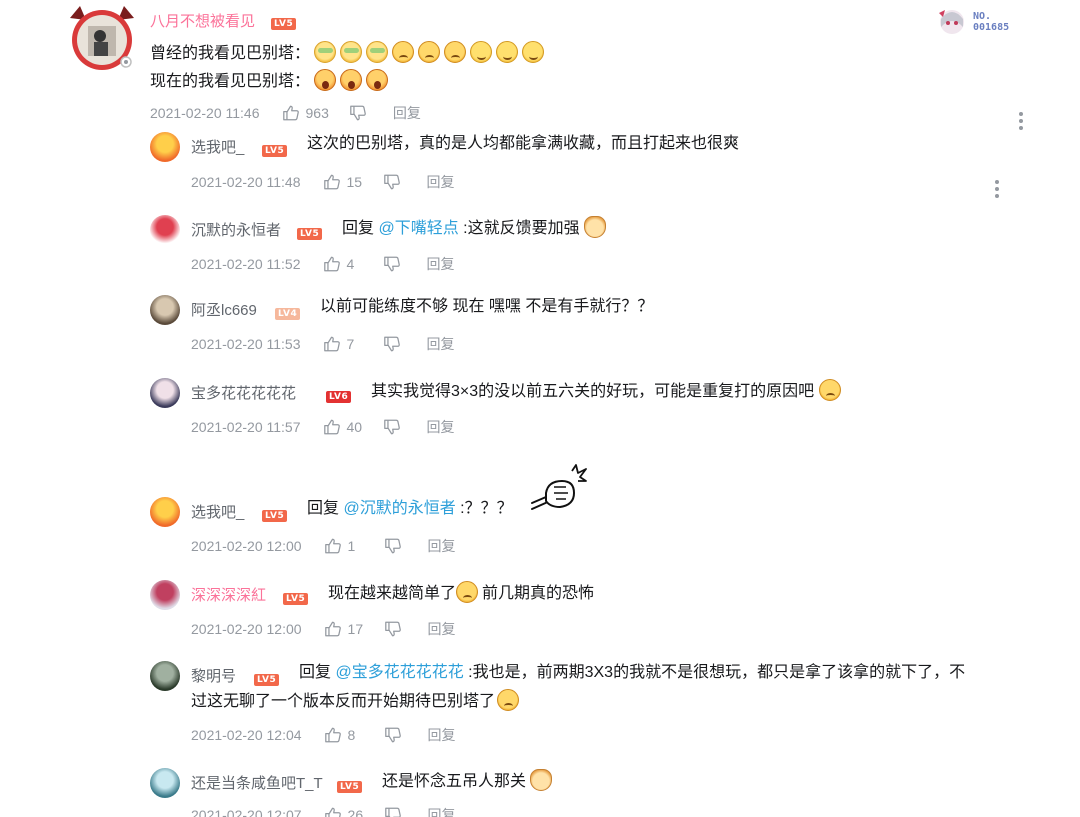  I want to click on comment-time: 2021-02-20 11:57, so click(246, 427).